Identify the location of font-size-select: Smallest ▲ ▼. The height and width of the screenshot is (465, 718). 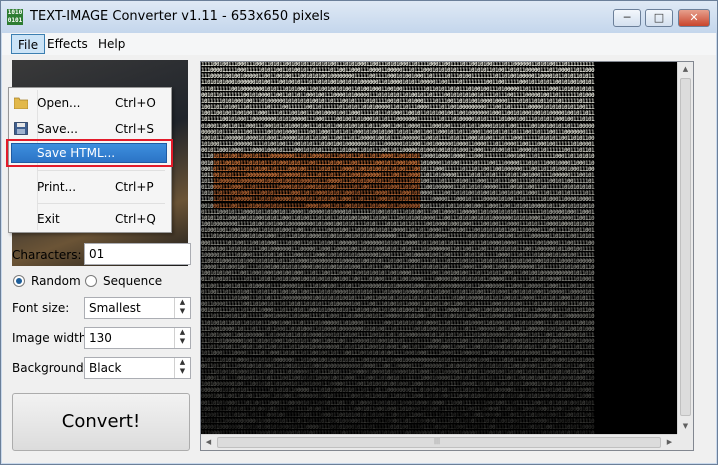
(137, 308).